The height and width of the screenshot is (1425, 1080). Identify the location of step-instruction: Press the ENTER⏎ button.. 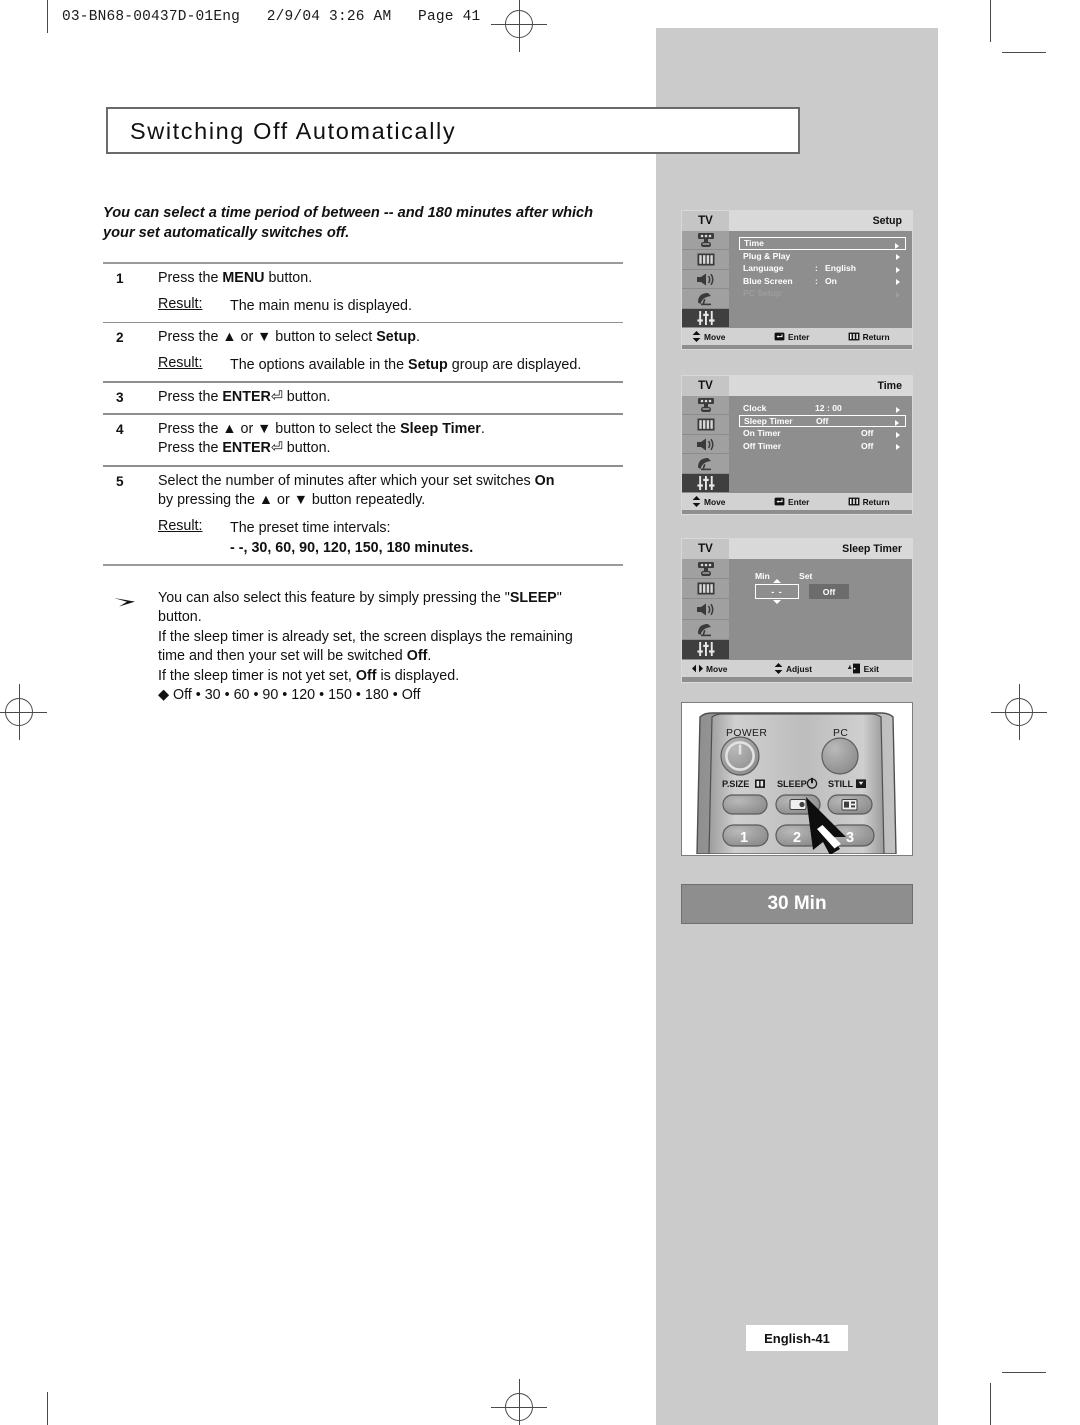
(244, 396).